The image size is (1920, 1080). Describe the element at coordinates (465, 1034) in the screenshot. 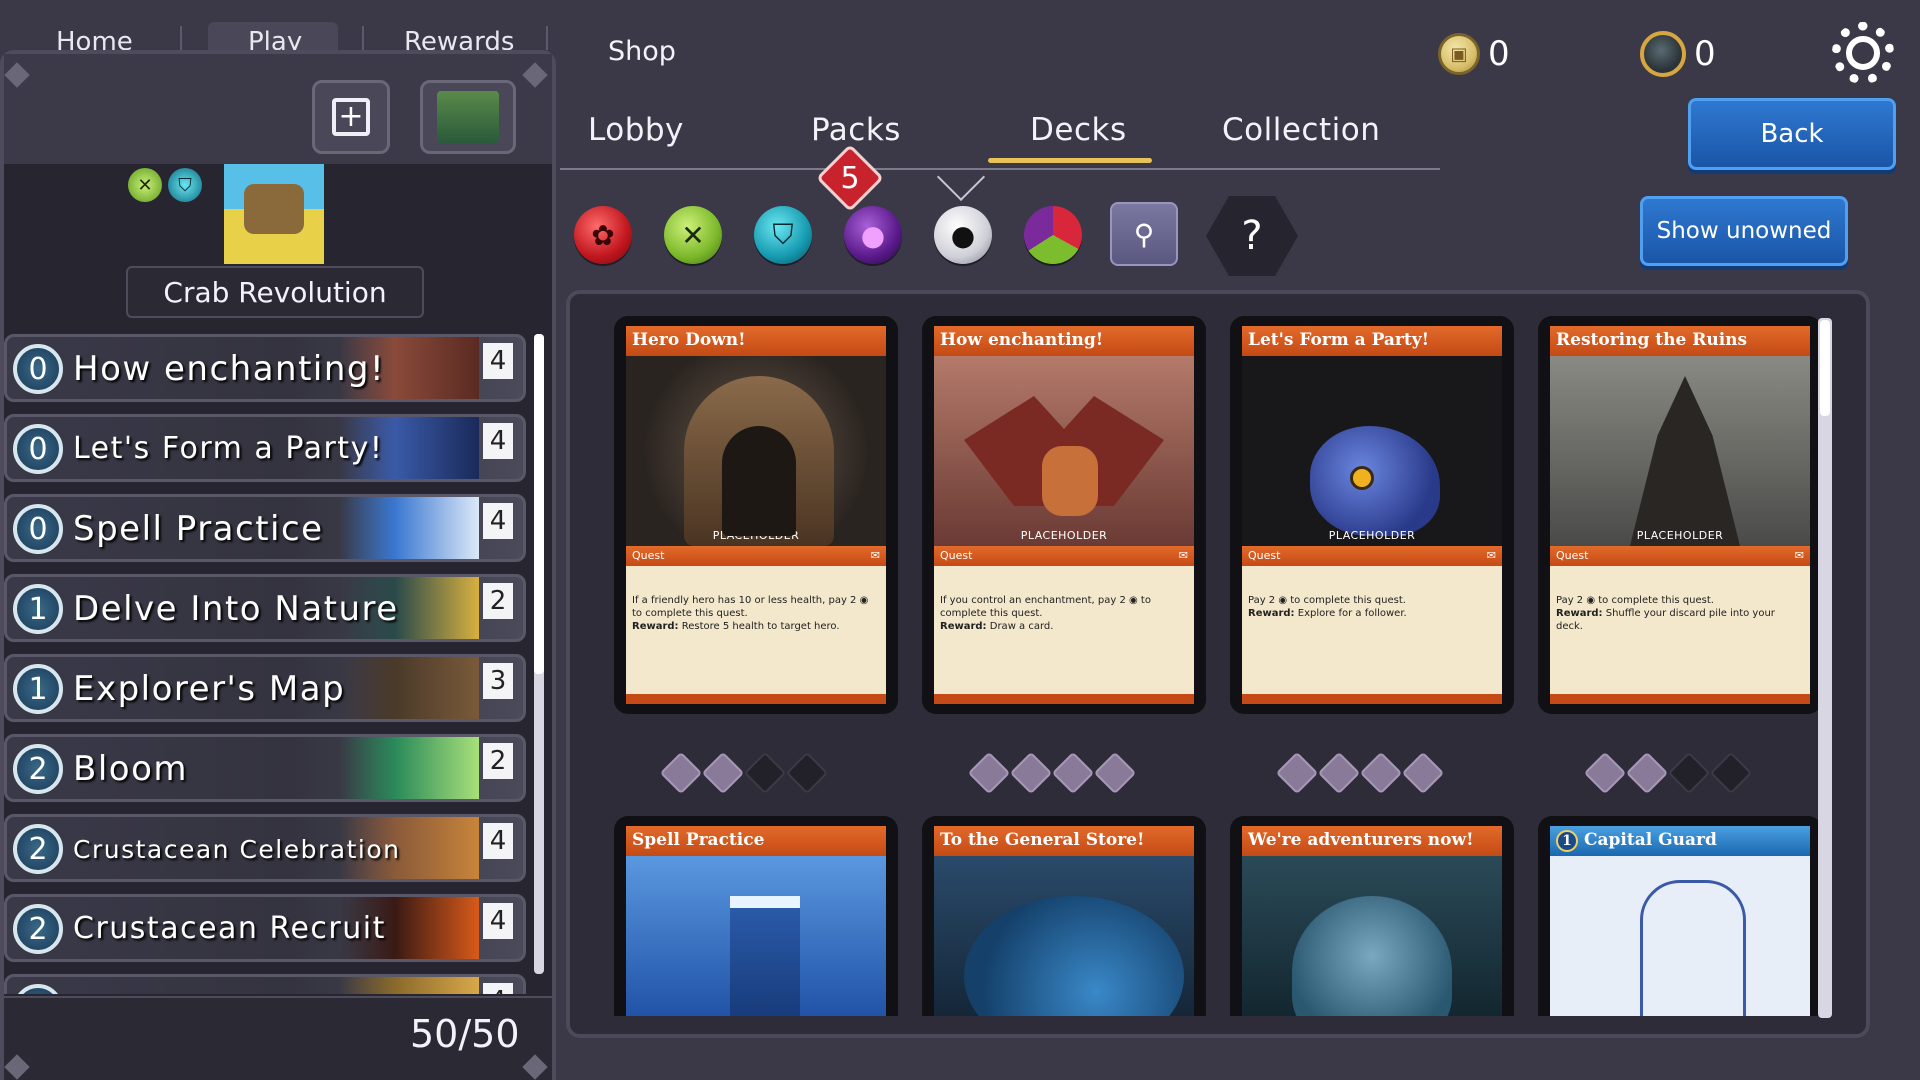

I see `deck-card-count: 50/50` at that location.